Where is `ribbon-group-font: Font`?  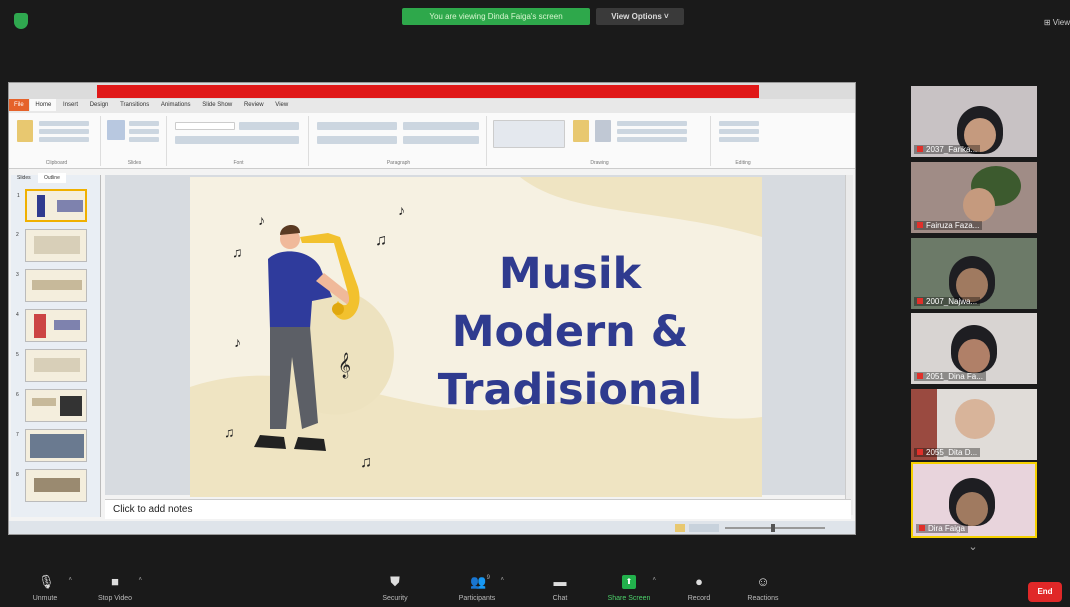
ribbon-group-font: Font is located at coordinates (239, 141).